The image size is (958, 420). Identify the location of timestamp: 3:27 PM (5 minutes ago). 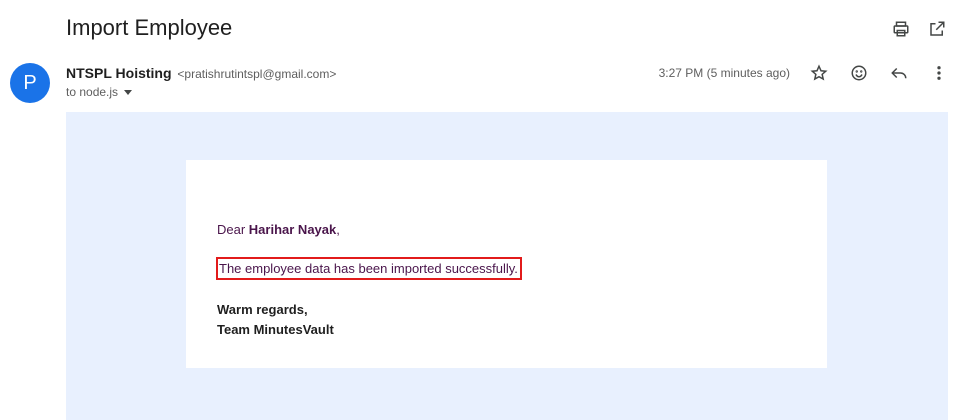
(724, 73).